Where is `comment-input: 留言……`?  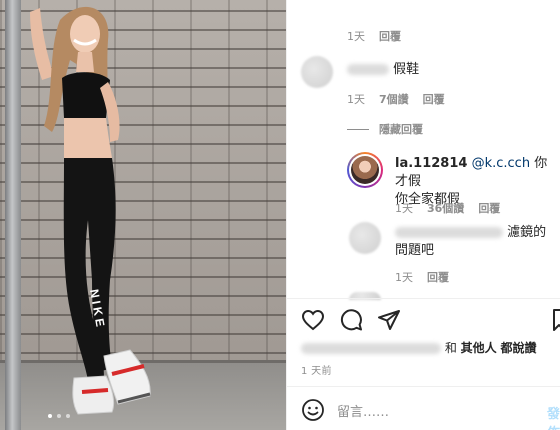 comment-input: 留言…… is located at coordinates (363, 410).